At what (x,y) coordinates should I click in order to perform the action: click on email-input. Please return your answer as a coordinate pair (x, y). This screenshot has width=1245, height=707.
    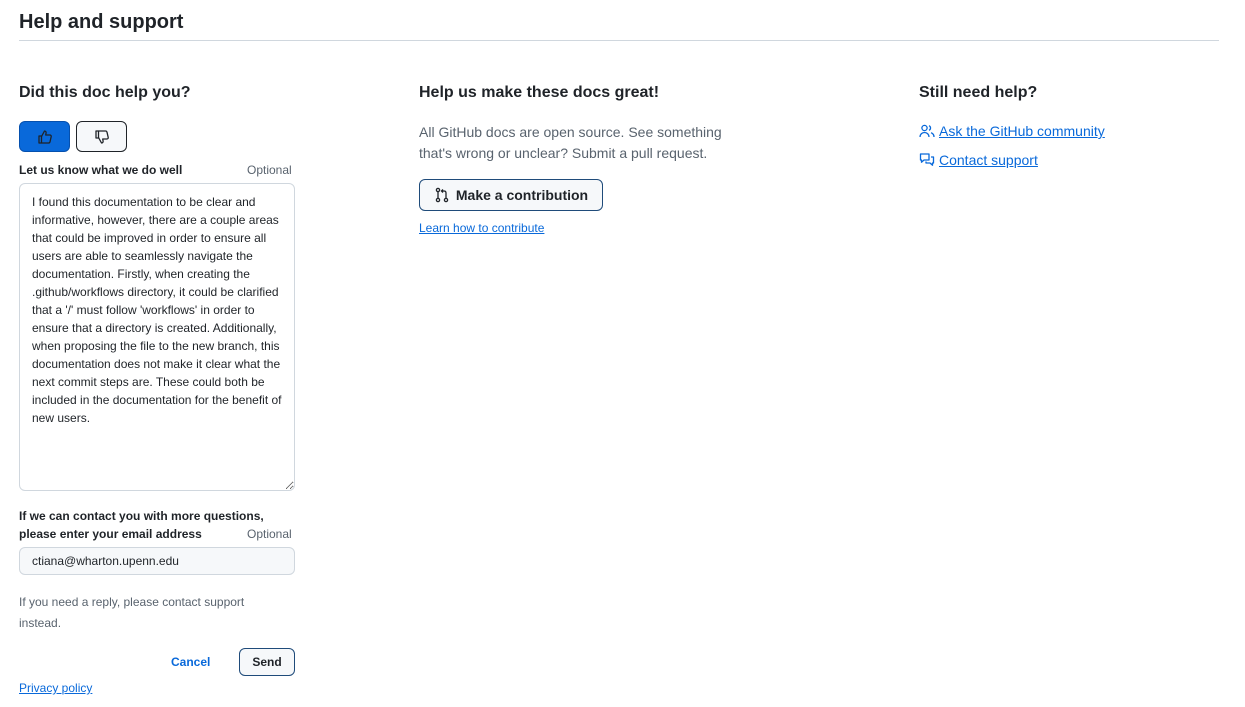
    Looking at the image, I should click on (157, 561).